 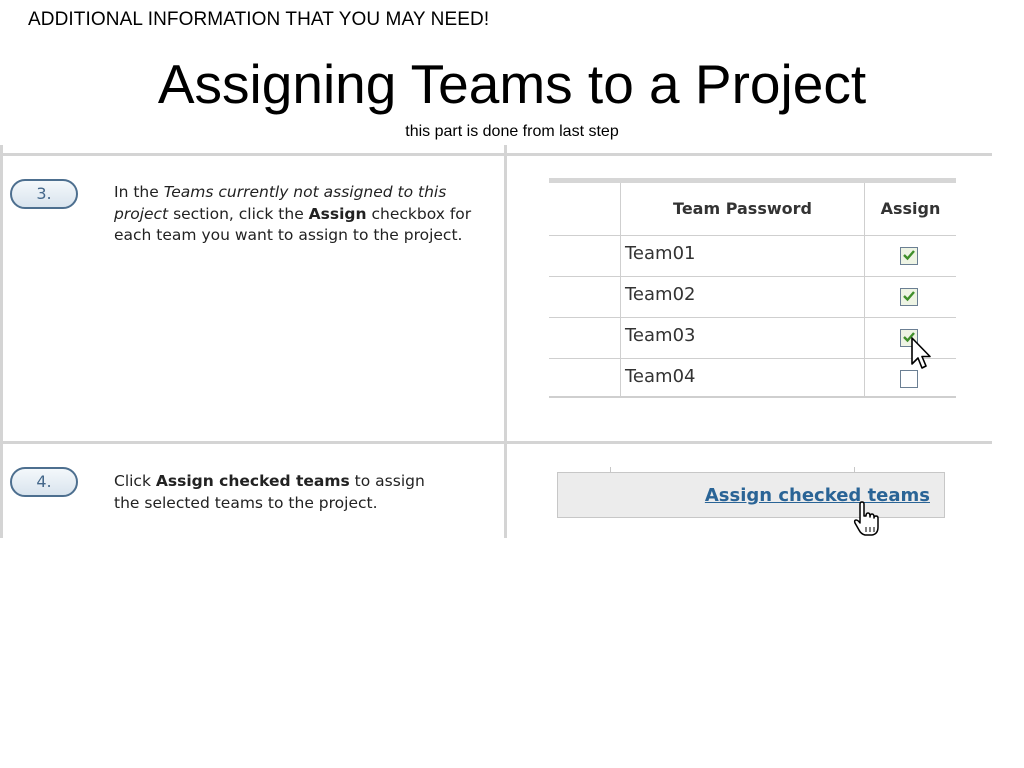 I want to click on step-4-badge: 4., so click(x=44, y=482).